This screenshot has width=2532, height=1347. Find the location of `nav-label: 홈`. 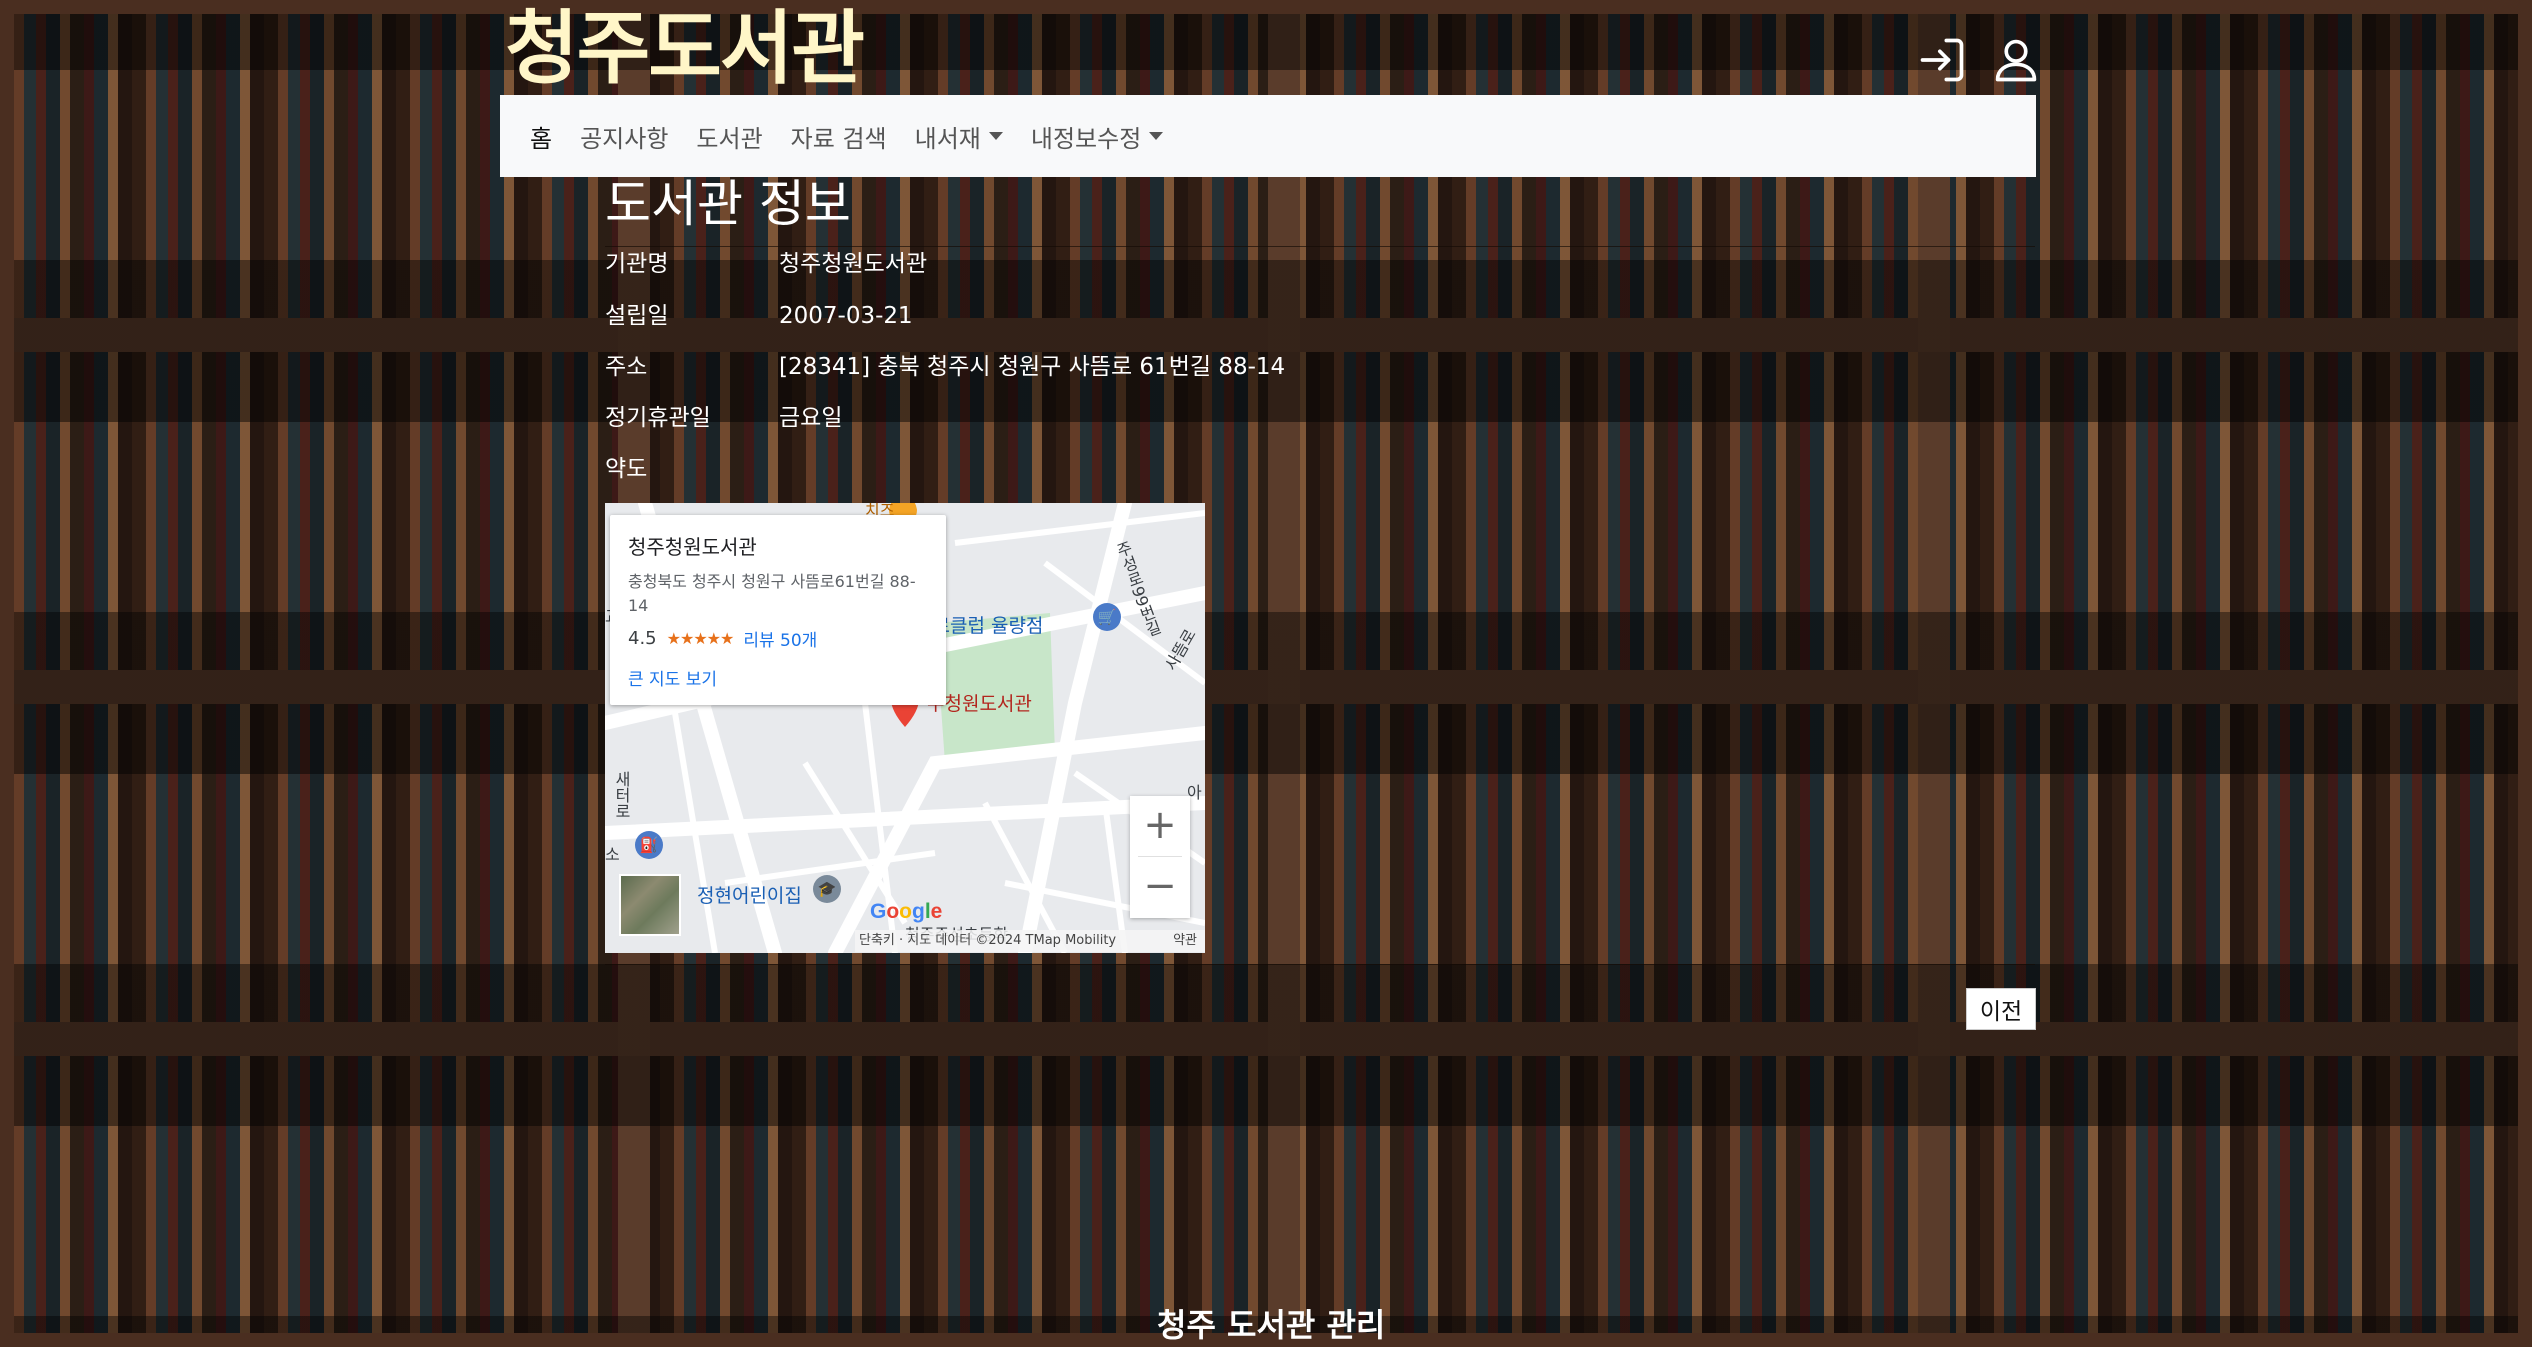

nav-label: 홈 is located at coordinates (541, 138).